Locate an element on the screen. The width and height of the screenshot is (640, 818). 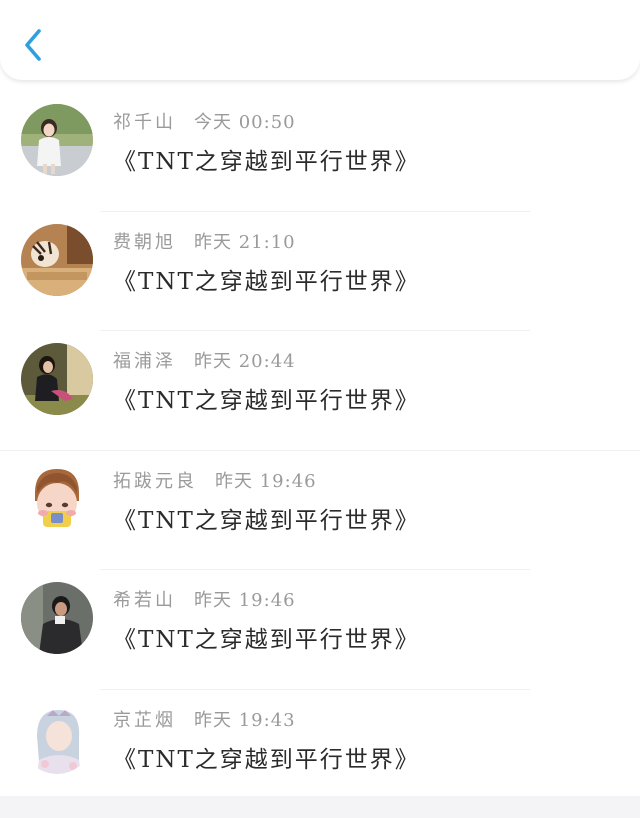
message-meta: 拓跋元良 昨天 19:46 is located at coordinates (215, 480).